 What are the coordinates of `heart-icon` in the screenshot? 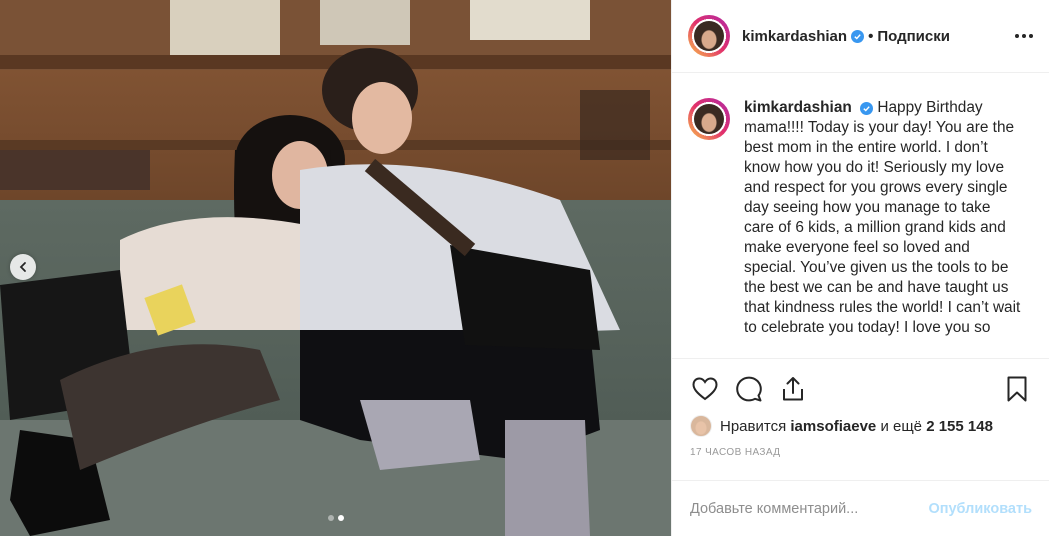 It's located at (705, 389).